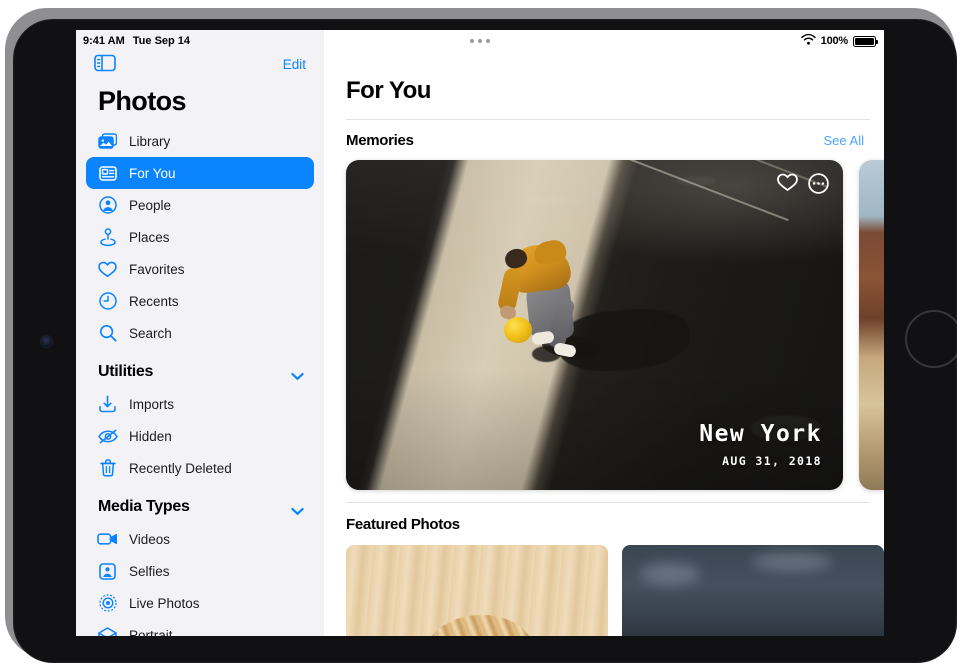  Describe the element at coordinates (380, 140) in the screenshot. I see `memories-title: Memories` at that location.